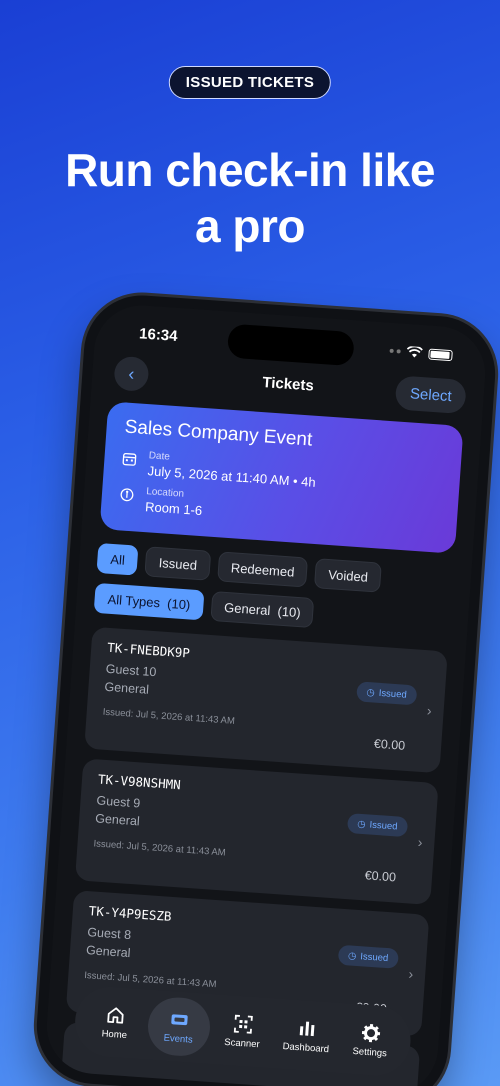 This screenshot has width=500, height=1086. What do you see at coordinates (289, 611) in the screenshot?
I see `filter-general-count: (10)` at bounding box center [289, 611].